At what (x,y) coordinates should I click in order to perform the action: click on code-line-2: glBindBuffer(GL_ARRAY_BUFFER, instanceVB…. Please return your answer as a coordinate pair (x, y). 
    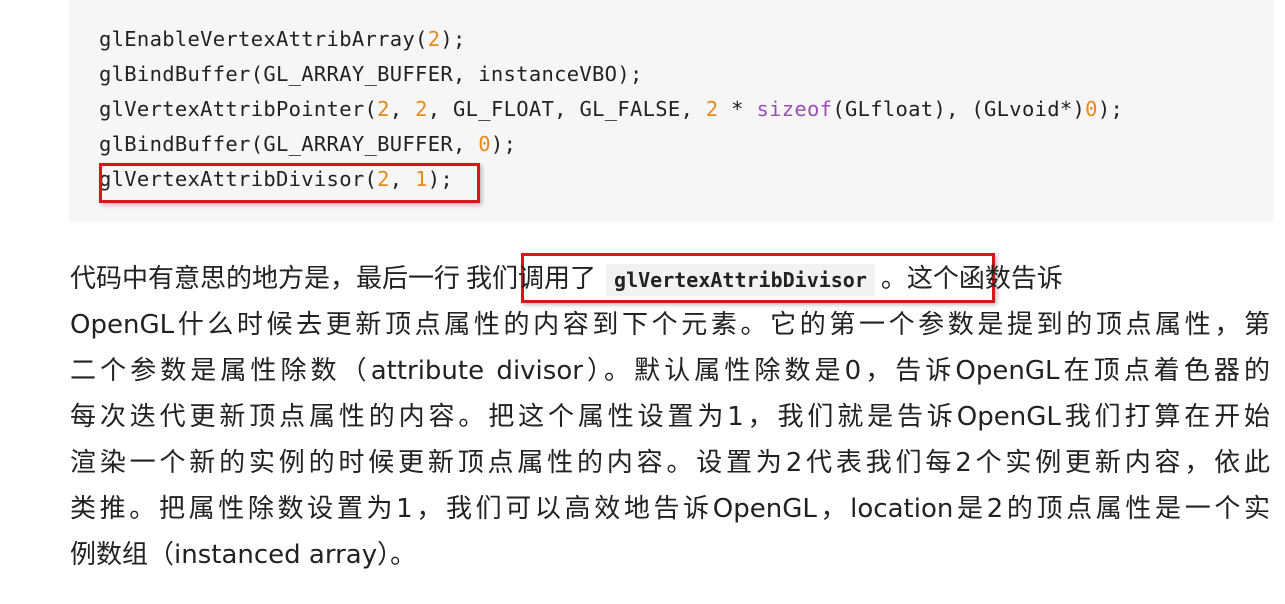
    Looking at the image, I should click on (371, 74).